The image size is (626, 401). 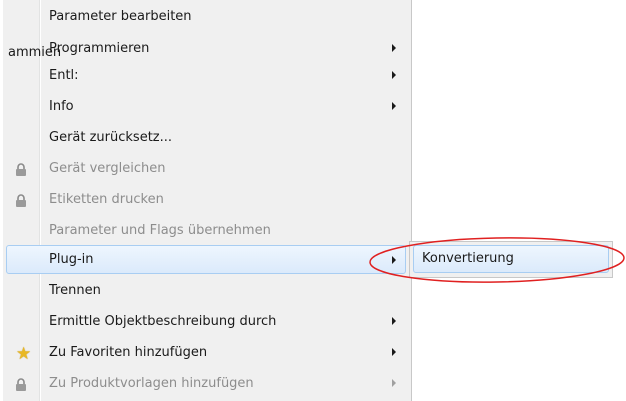 What do you see at coordinates (106, 199) in the screenshot?
I see `menu-item-label: Etiketten drucken` at bounding box center [106, 199].